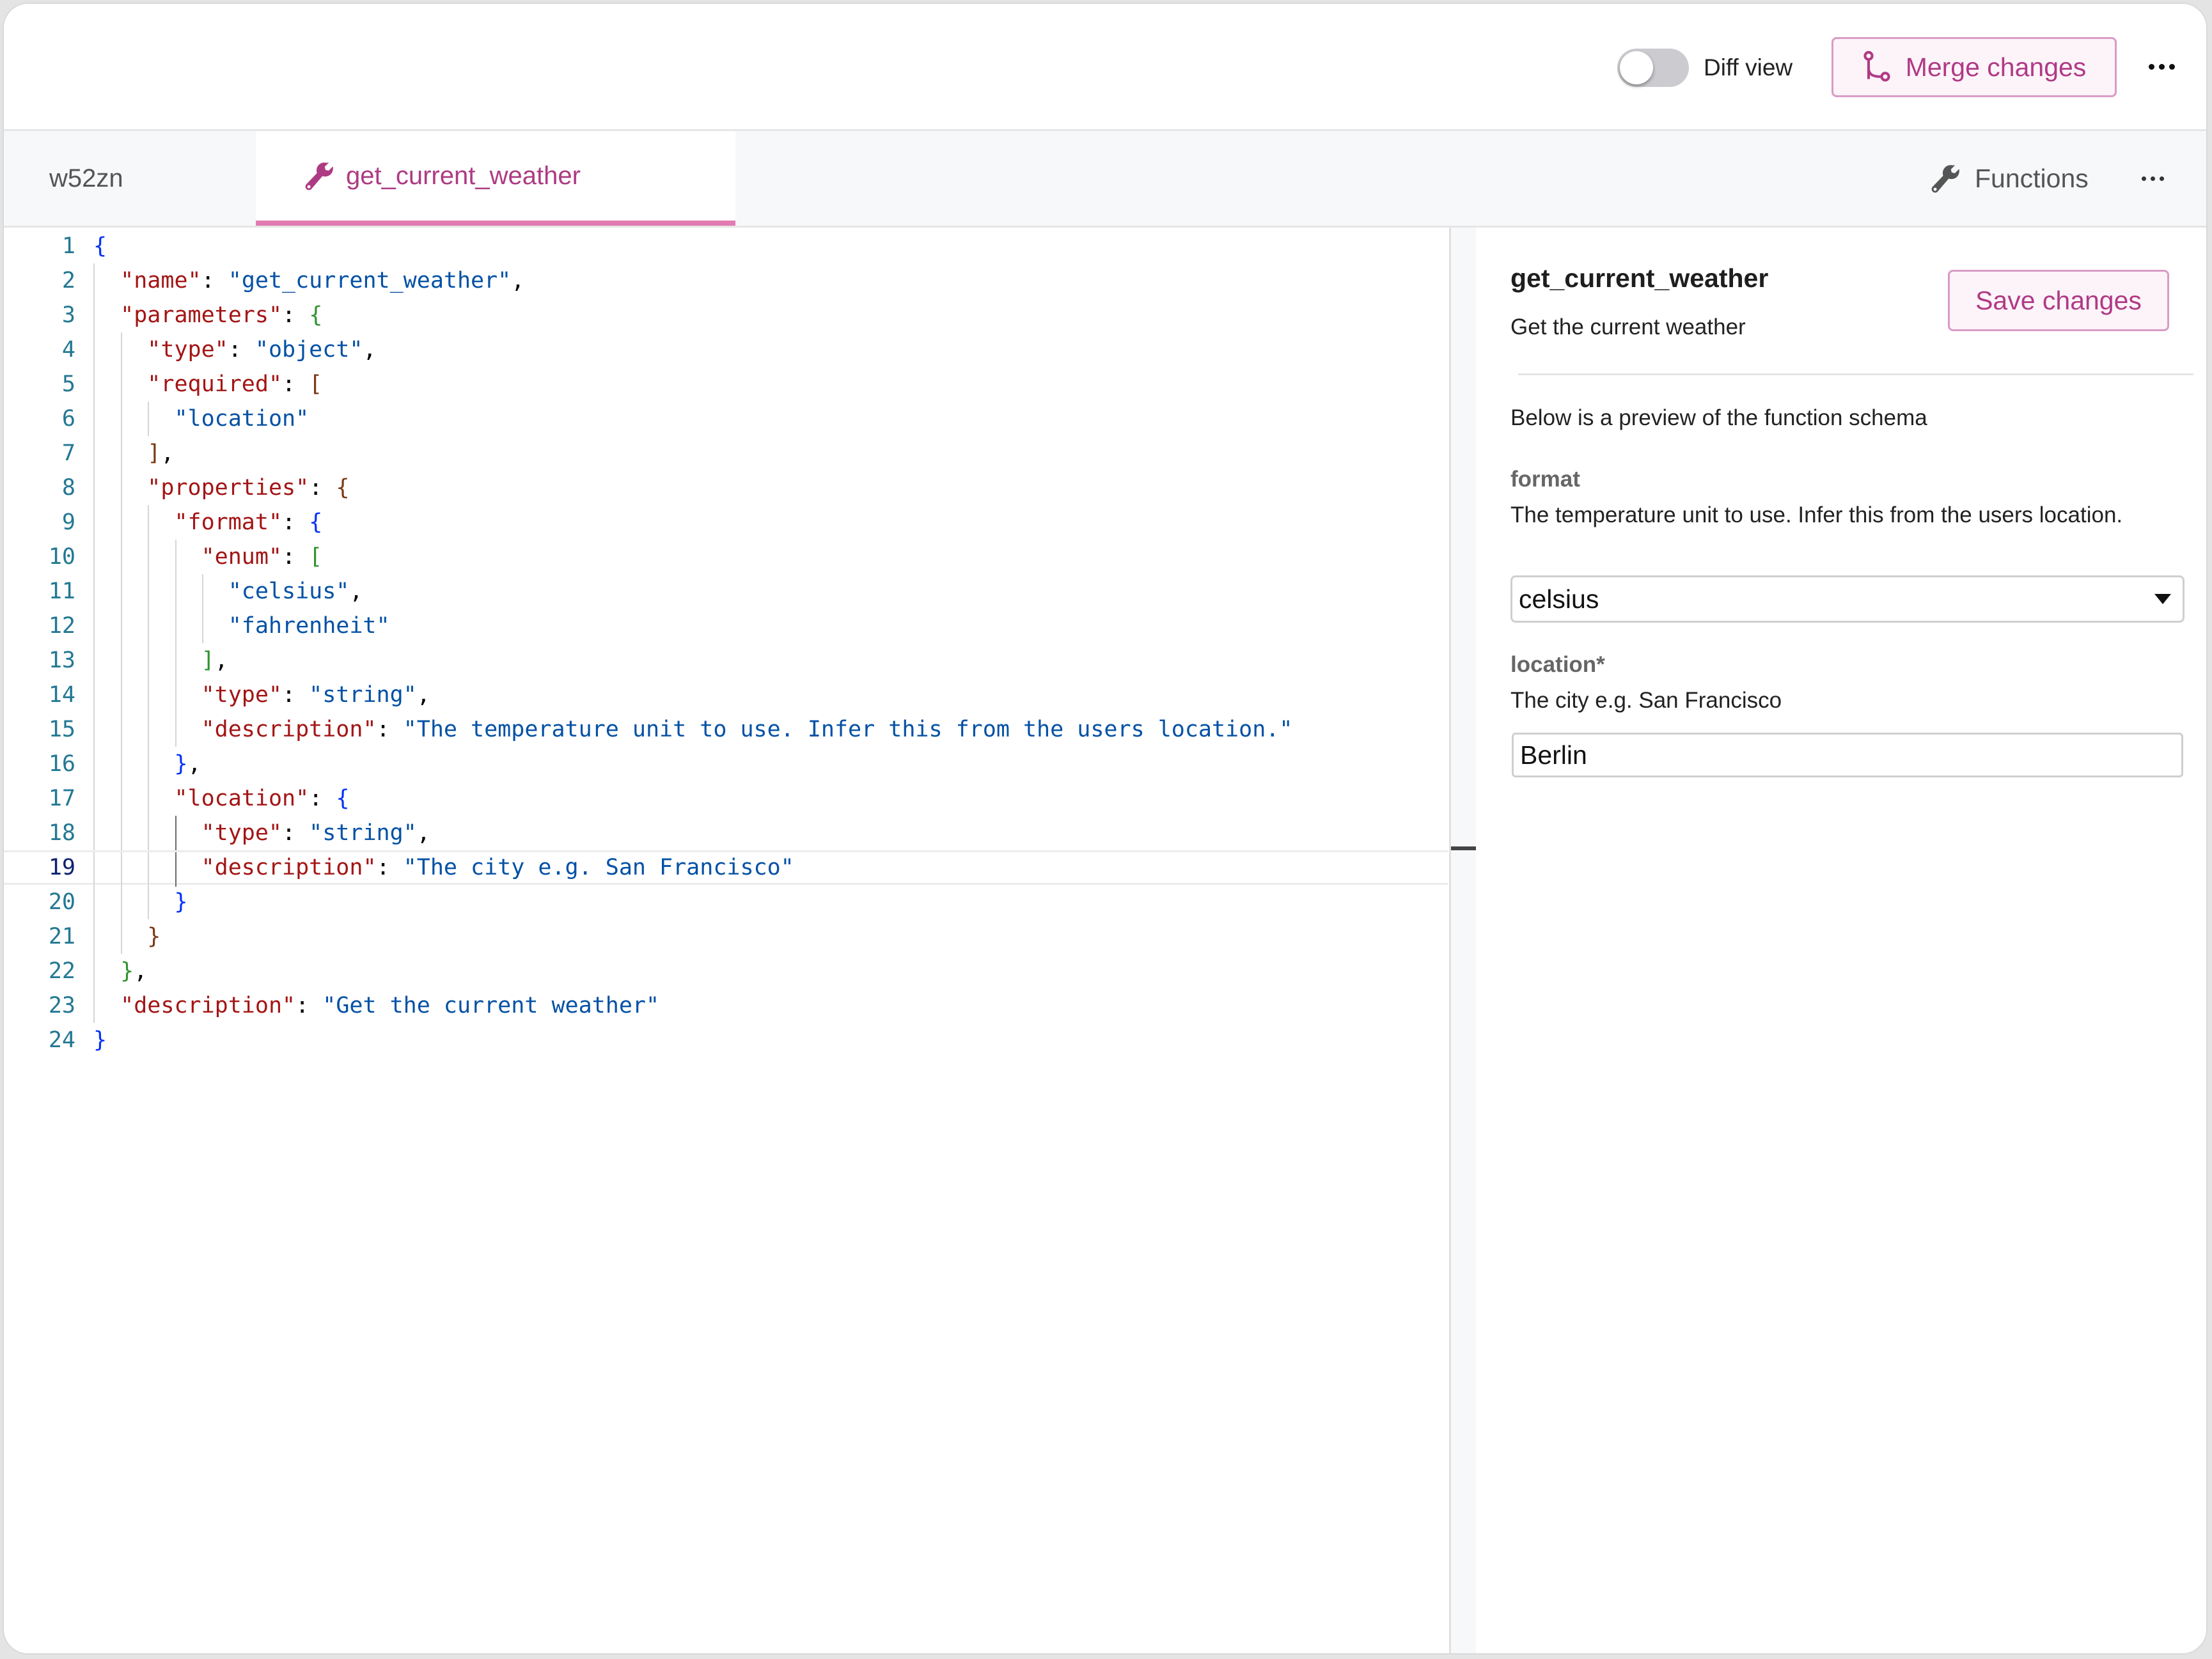 Image resolution: width=2212 pixels, height=1659 pixels. I want to click on code-text: "location": {, so click(262, 798).